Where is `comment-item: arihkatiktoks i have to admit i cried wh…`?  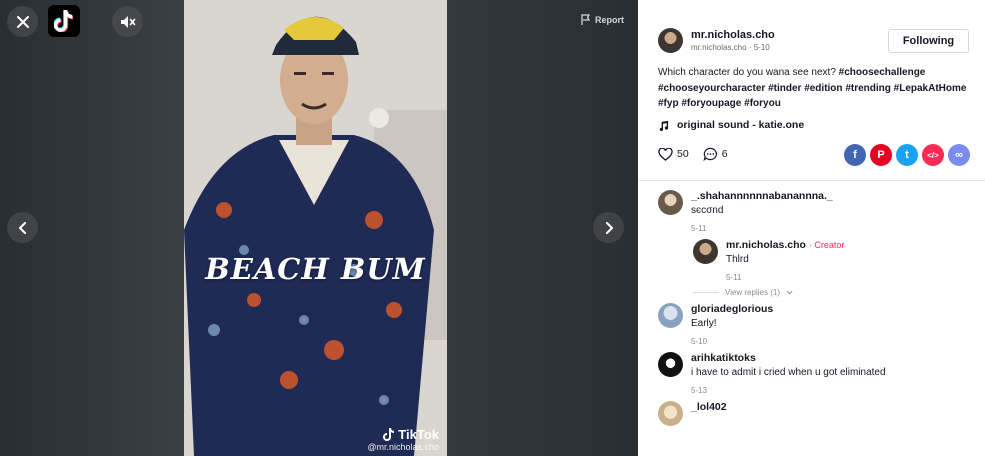
comment-item: arihkatiktoks i have to admit i cried wh… is located at coordinates (815, 373).